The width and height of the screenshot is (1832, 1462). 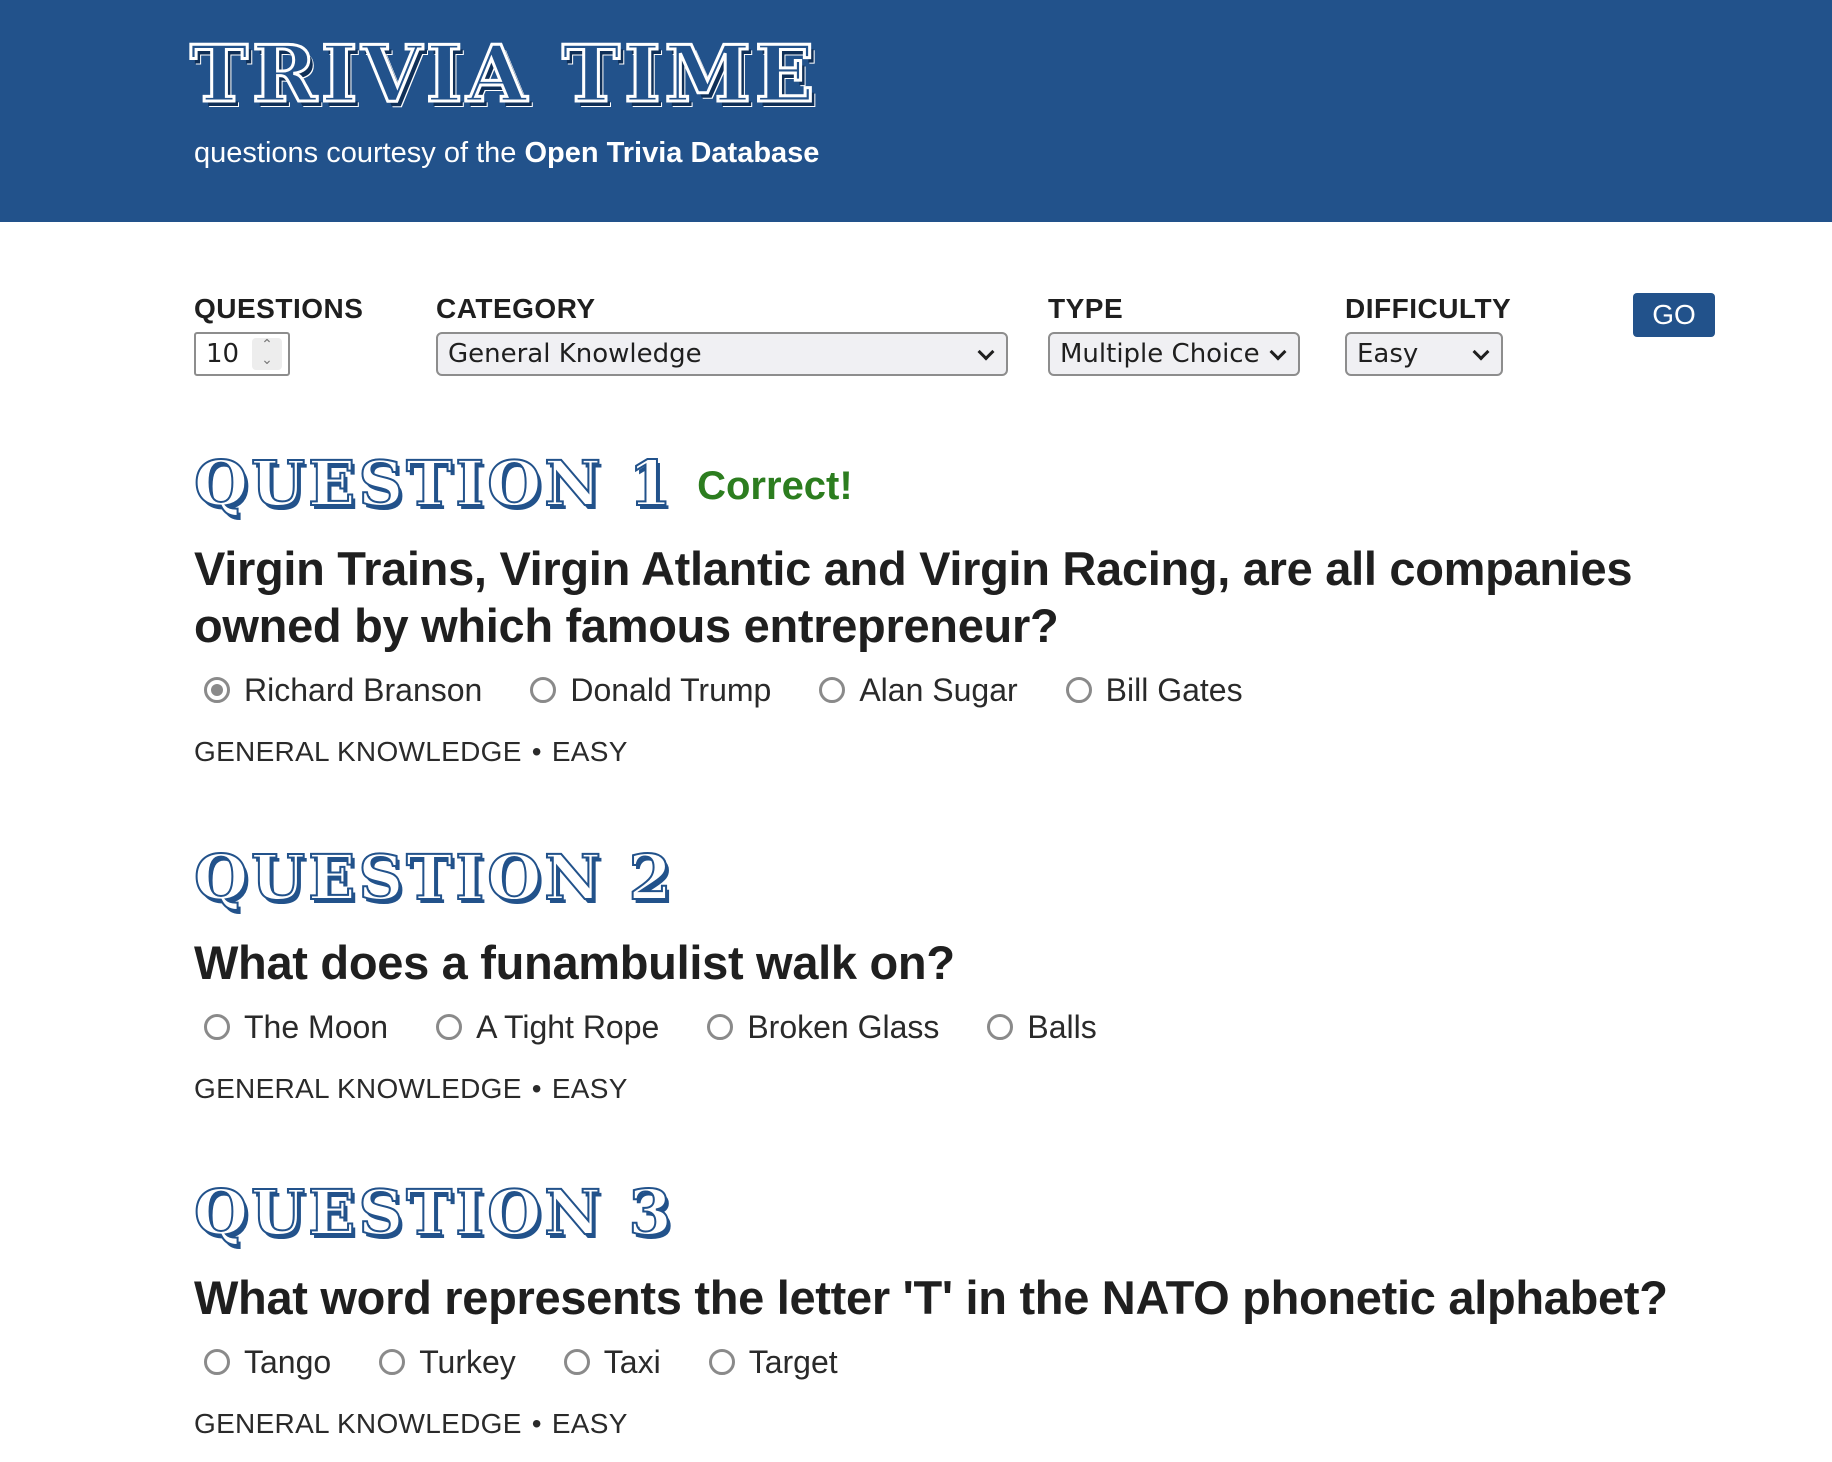 I want to click on question-title: QUESTION 3, so click(x=434, y=1212).